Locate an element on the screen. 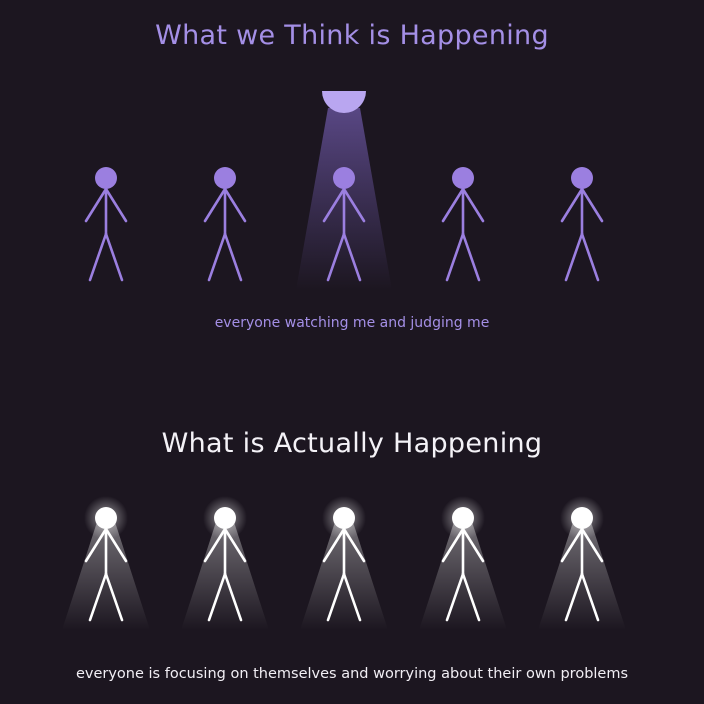 The width and height of the screenshot is (704, 704). bottom-title: What is Actually Happening is located at coordinates (352, 443).